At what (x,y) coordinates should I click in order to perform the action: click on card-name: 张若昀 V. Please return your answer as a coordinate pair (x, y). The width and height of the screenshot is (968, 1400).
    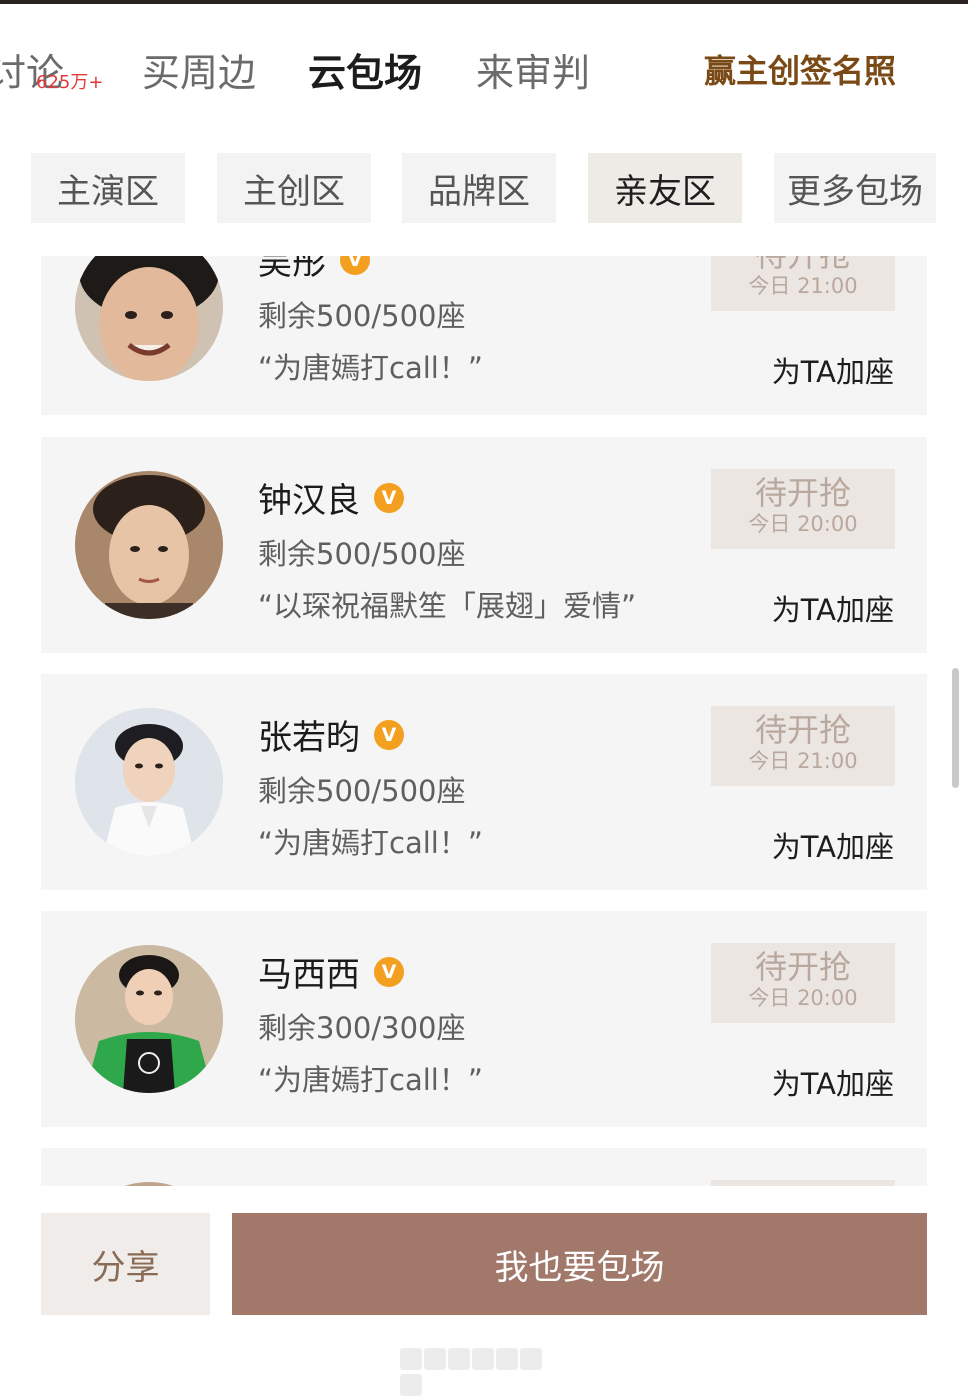
    Looking at the image, I should click on (331, 734).